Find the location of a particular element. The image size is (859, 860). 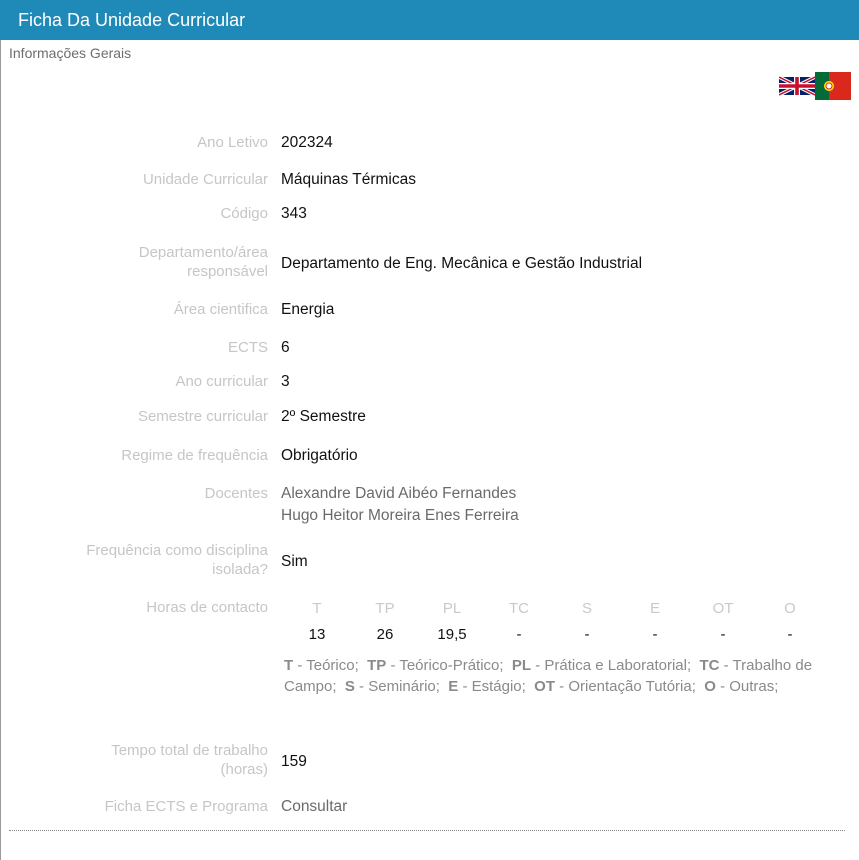

hours-head-pl: PL is located at coordinates (452, 608).